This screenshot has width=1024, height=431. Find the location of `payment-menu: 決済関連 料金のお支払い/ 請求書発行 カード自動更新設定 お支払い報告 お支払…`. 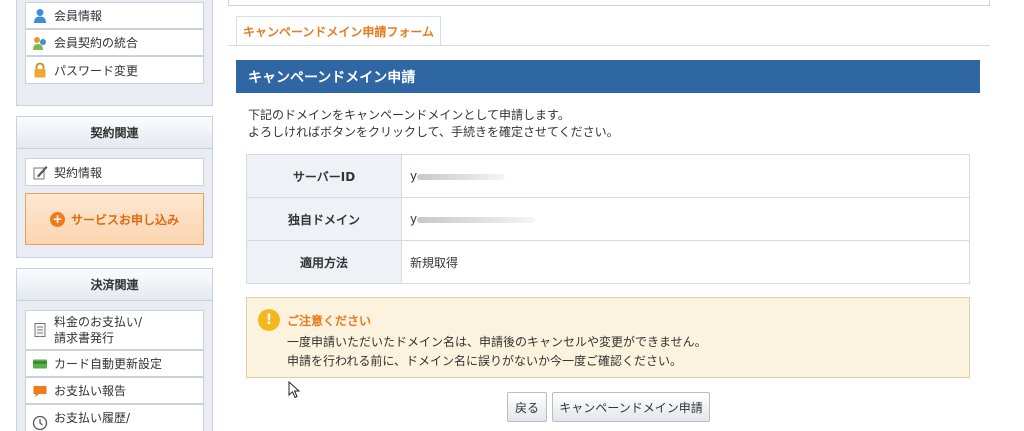

payment-menu: 決済関連 料金のお支払い/ 請求書発行 カード自動更新設定 お支払い報告 お支払… is located at coordinates (114, 349).